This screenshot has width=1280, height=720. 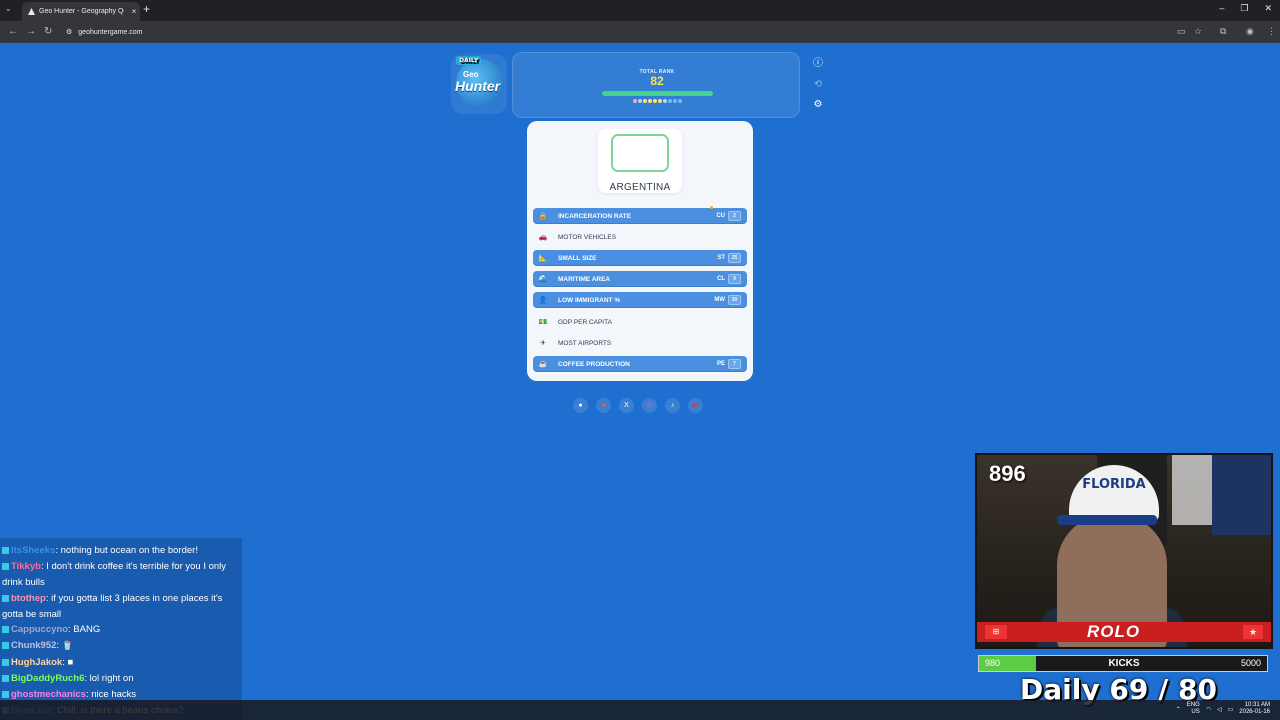 I want to click on site-info-icon: ⚙, so click(x=69, y=32).